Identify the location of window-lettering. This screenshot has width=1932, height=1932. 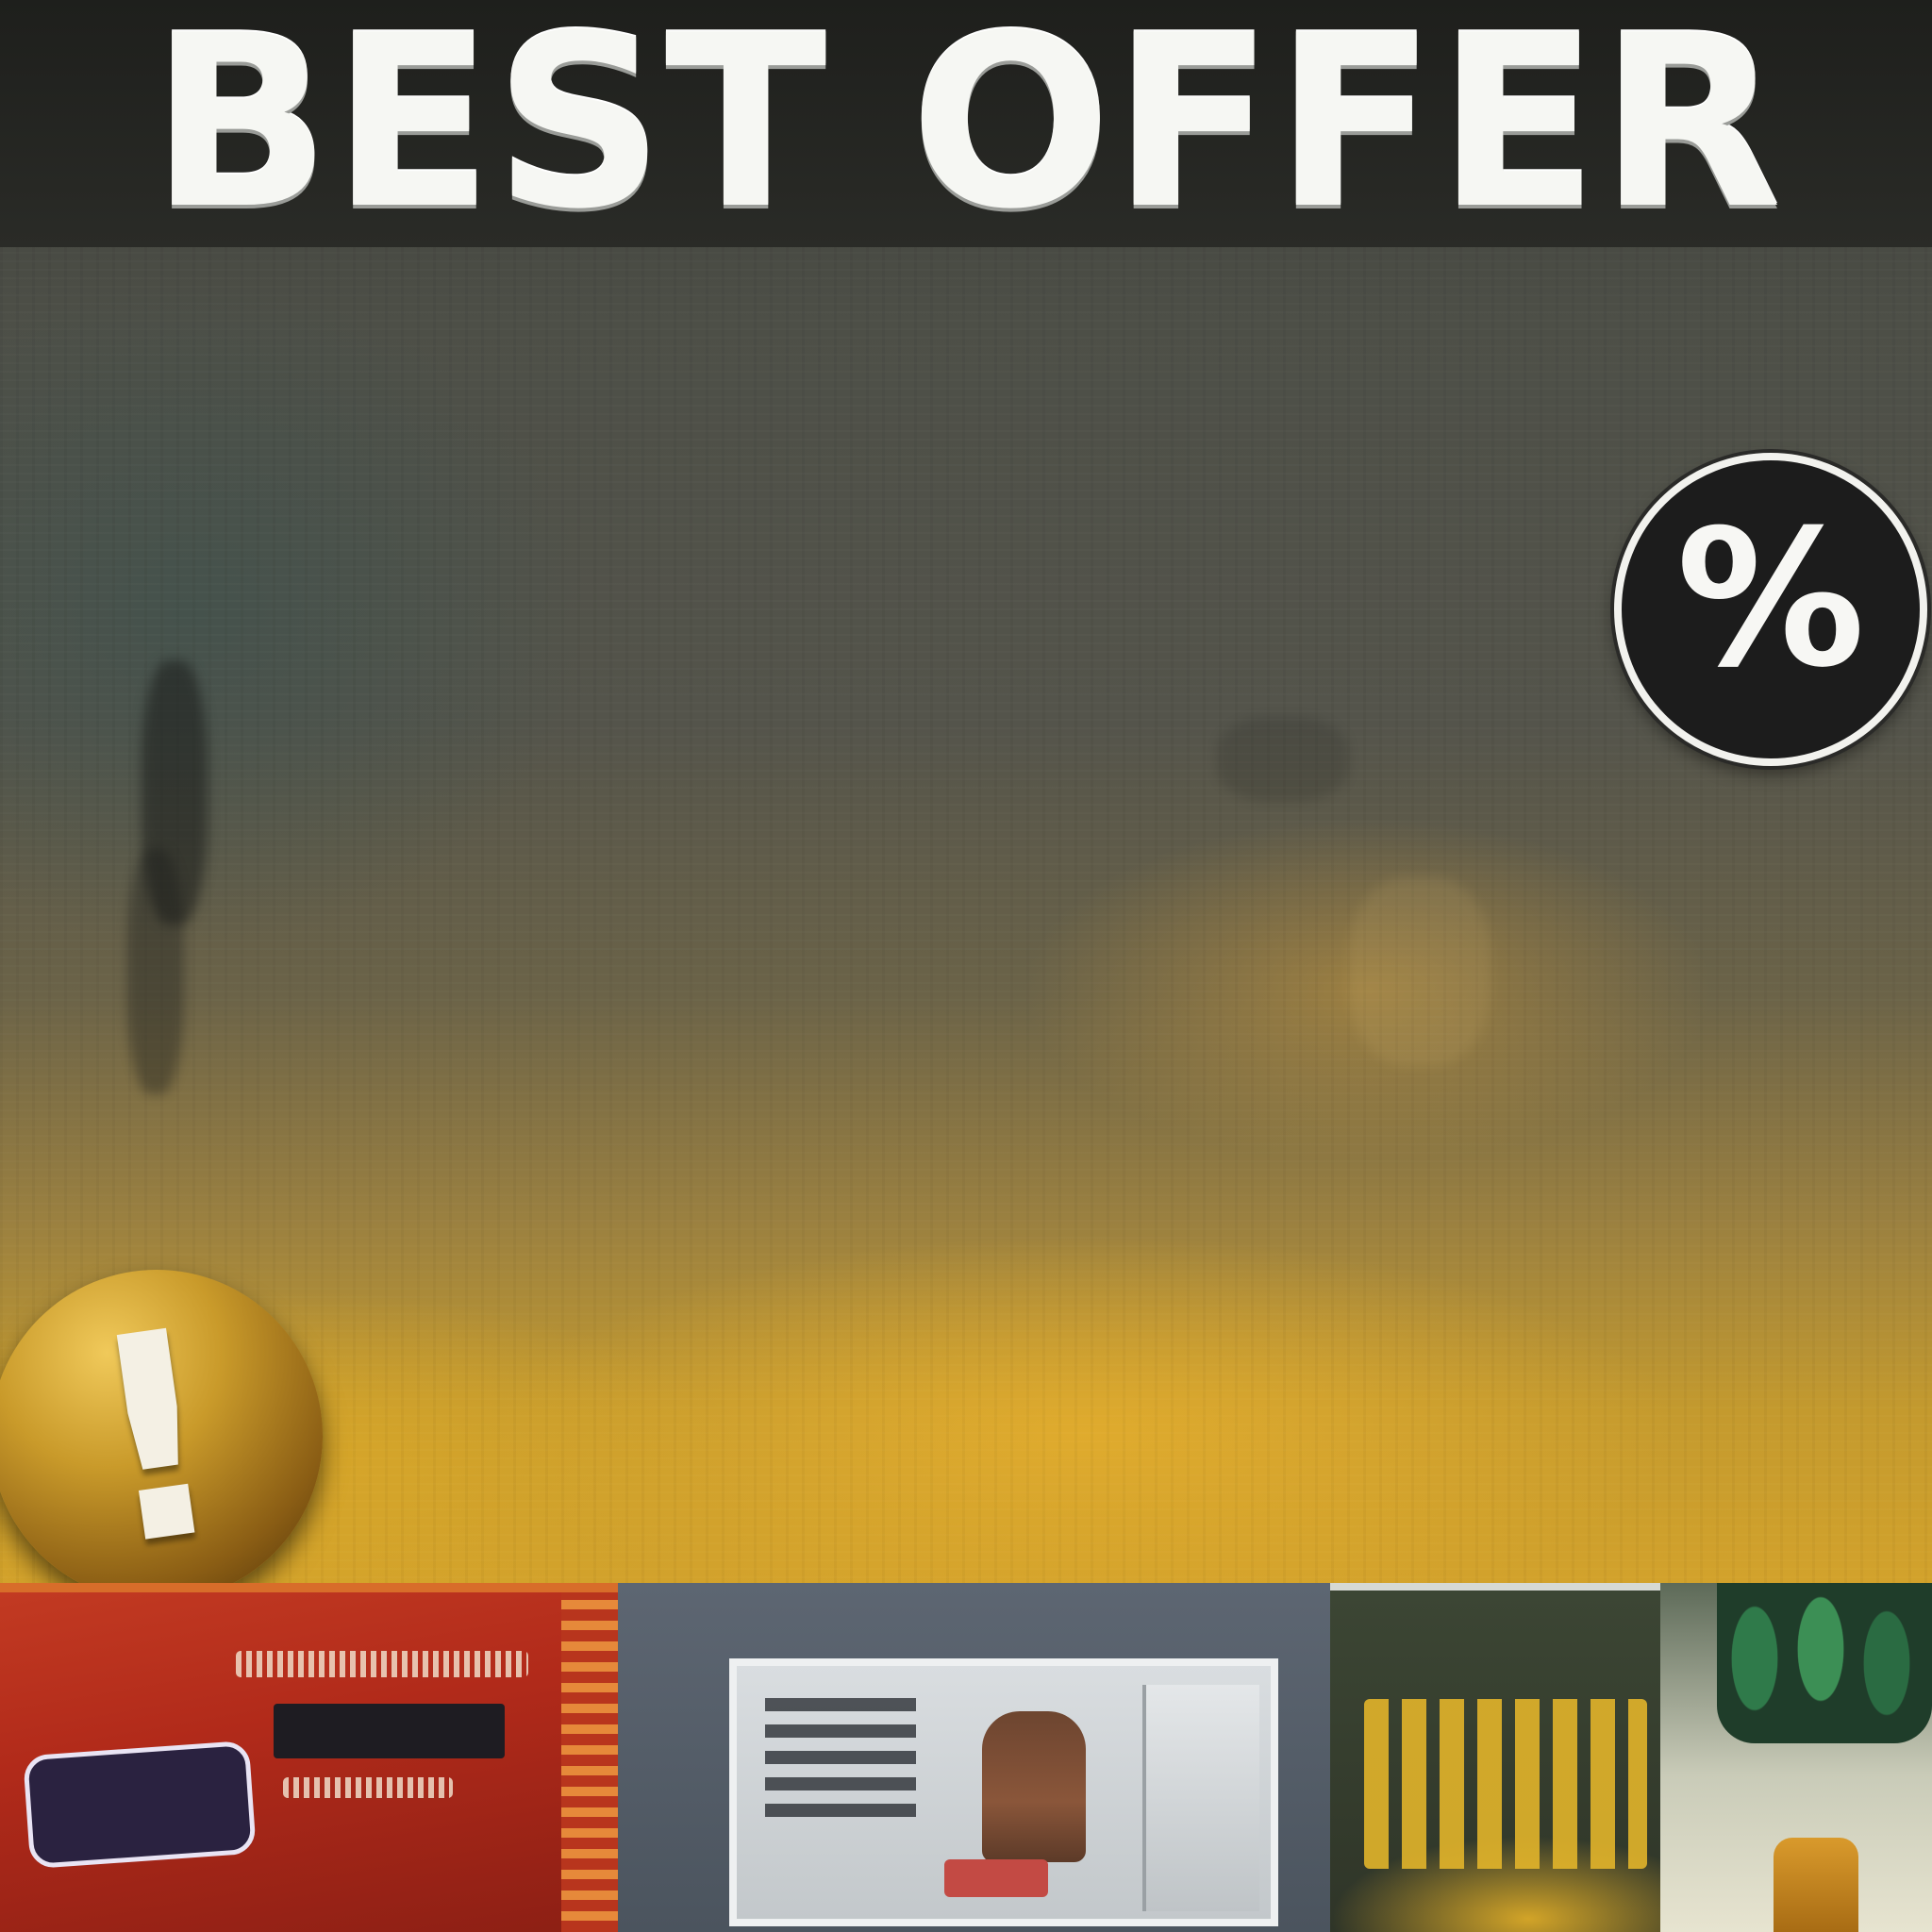
(840, 1755).